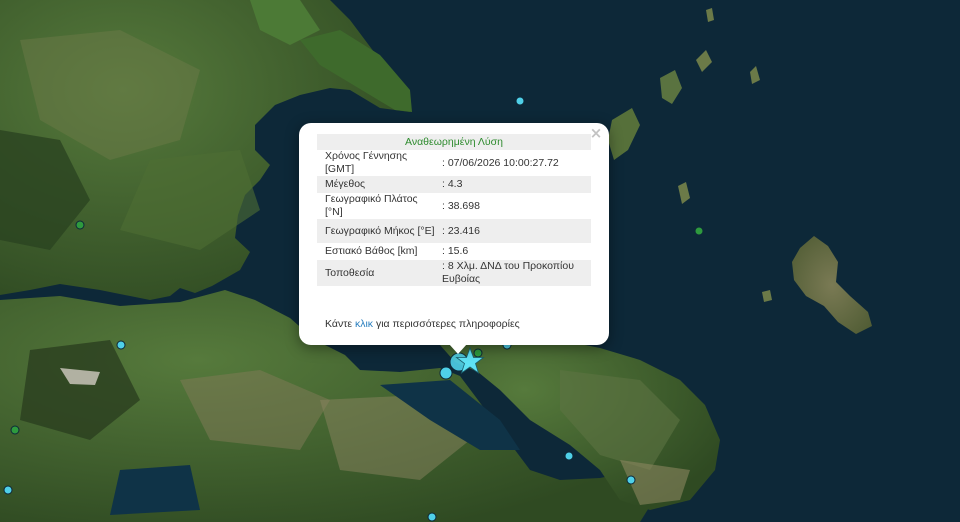 This screenshot has width=960, height=522. I want to click on latitude-label: Γεωγραφικό Πλάτος [°N], so click(371, 205).